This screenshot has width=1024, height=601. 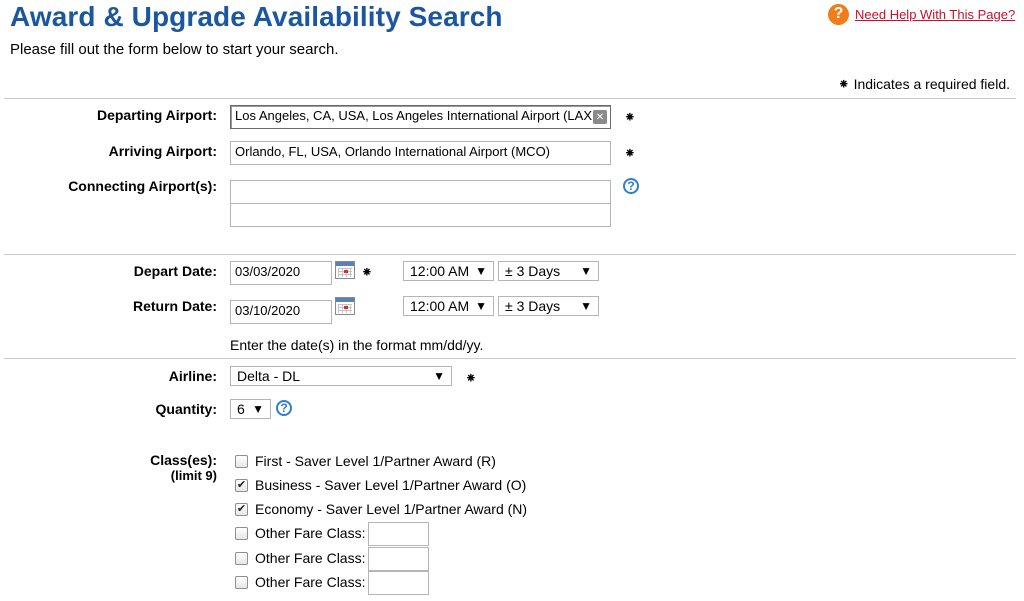 I want to click on arriving-airport-label: Arriving Airport:, so click(x=162, y=151).